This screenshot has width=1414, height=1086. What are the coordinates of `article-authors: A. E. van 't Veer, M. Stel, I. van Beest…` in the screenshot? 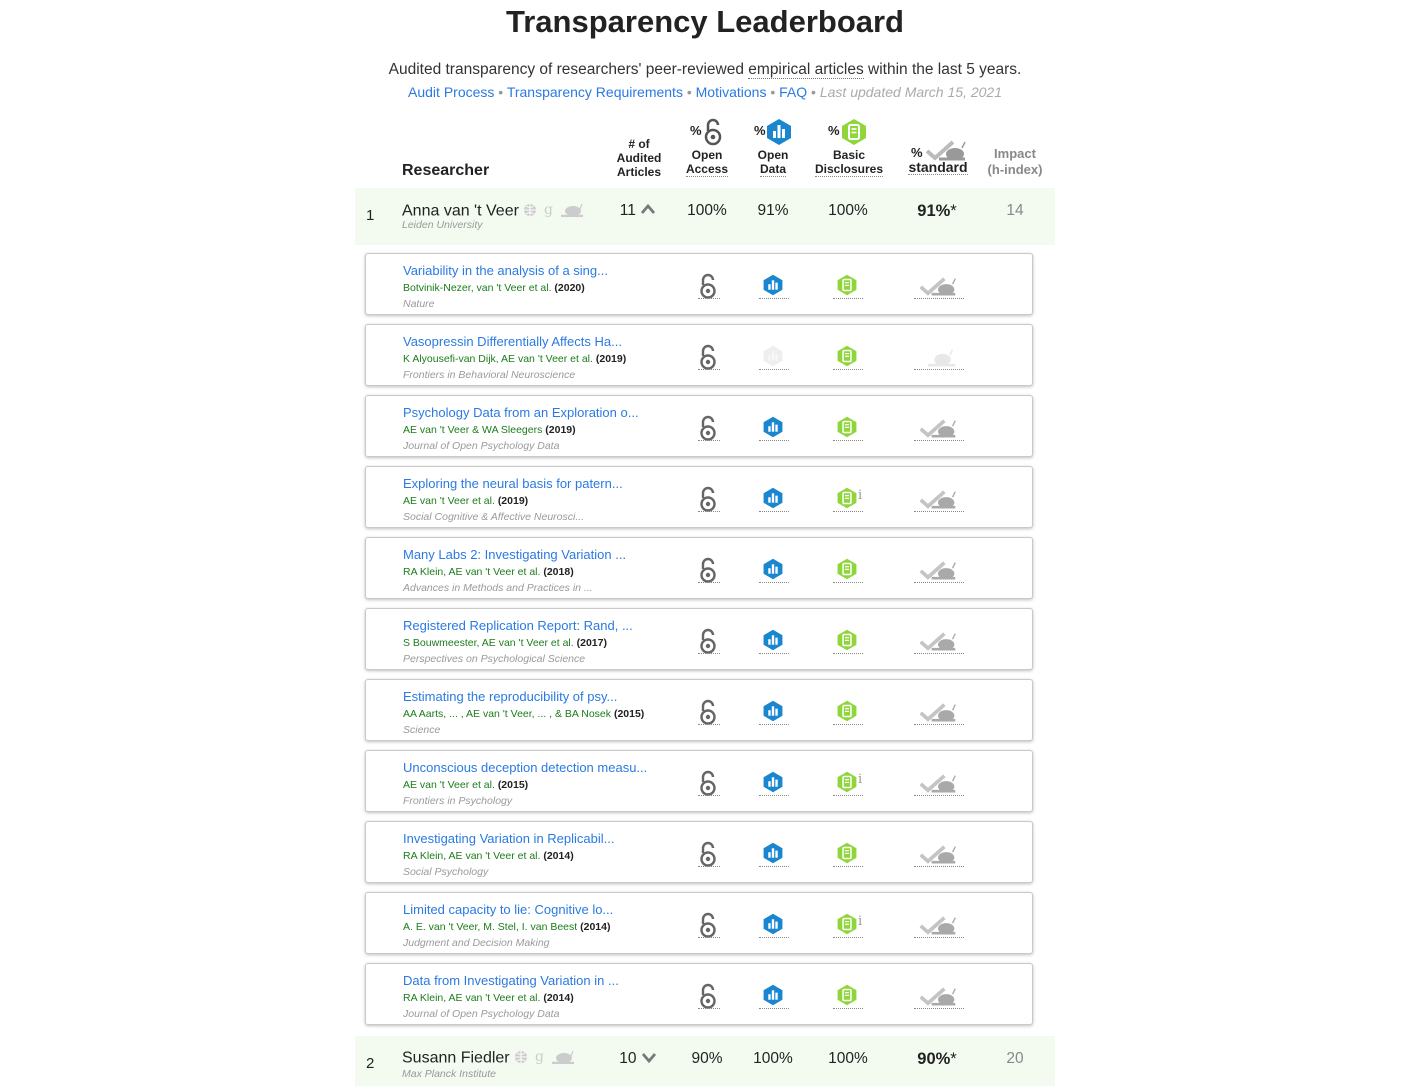 It's located at (506, 927).